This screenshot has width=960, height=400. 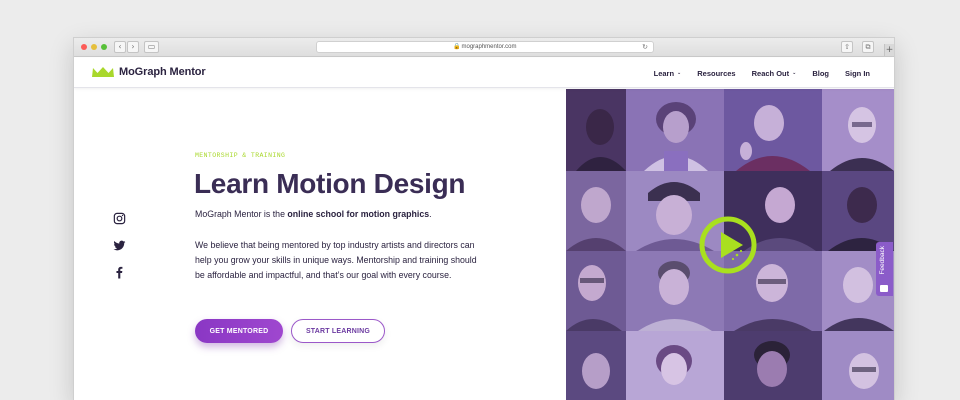 What do you see at coordinates (645, 47) in the screenshot?
I see `reload-icon: ↻` at bounding box center [645, 47].